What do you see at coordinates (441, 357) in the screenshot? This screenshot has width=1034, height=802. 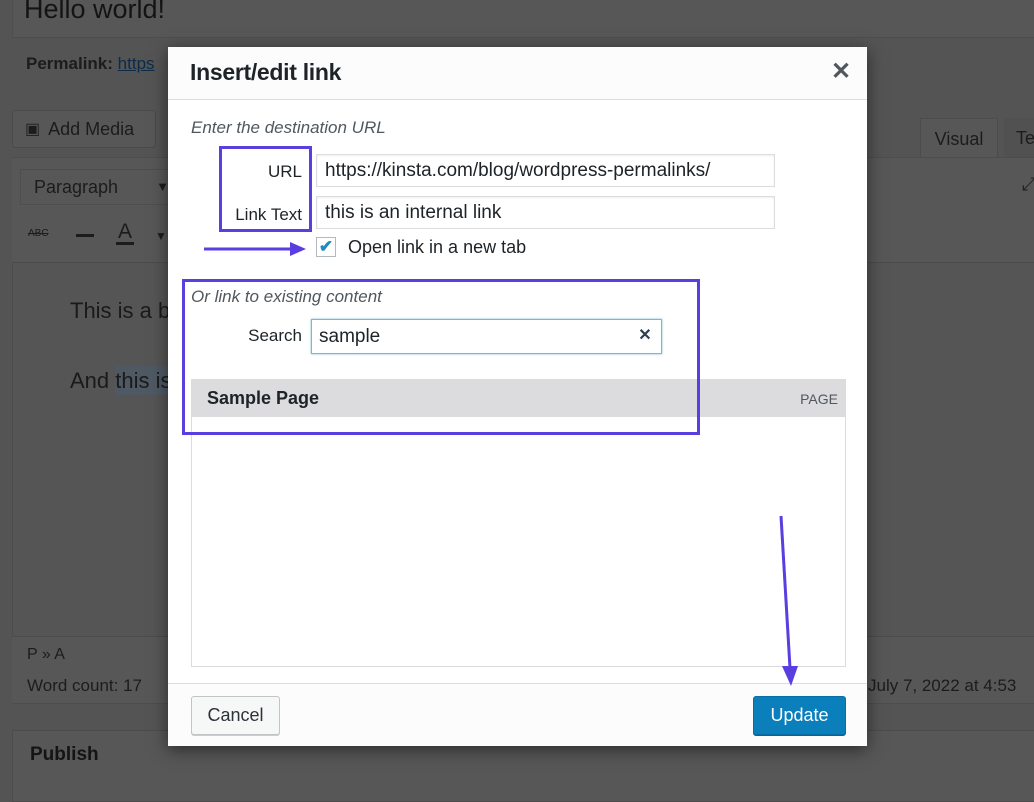 I see `annotation-box-existing-content` at bounding box center [441, 357].